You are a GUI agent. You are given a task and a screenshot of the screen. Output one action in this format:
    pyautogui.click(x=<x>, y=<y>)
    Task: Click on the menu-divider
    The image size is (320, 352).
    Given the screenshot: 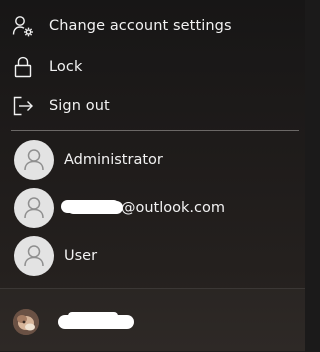 What is the action you would take?
    pyautogui.click(x=155, y=130)
    